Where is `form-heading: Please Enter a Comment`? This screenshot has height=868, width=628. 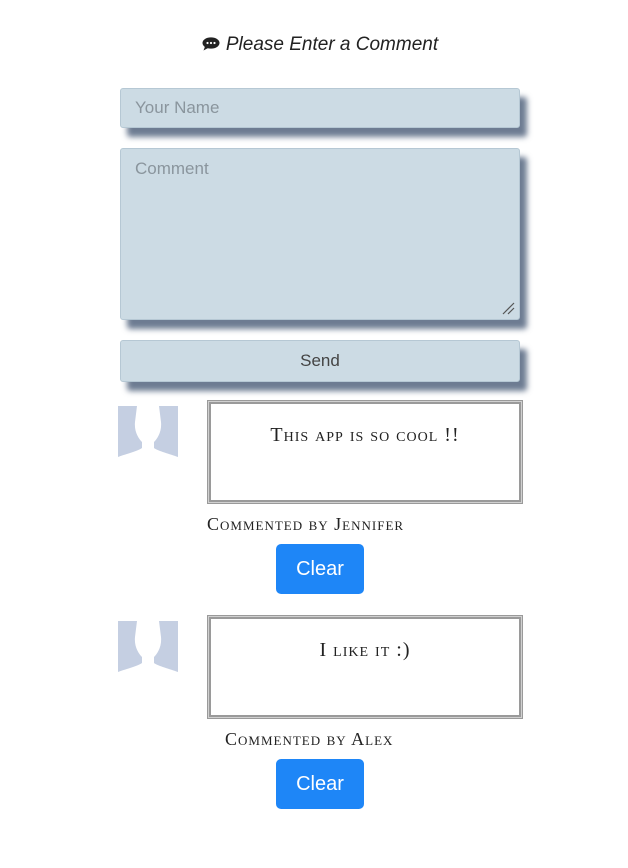
form-heading: Please Enter a Comment is located at coordinates (314, 45).